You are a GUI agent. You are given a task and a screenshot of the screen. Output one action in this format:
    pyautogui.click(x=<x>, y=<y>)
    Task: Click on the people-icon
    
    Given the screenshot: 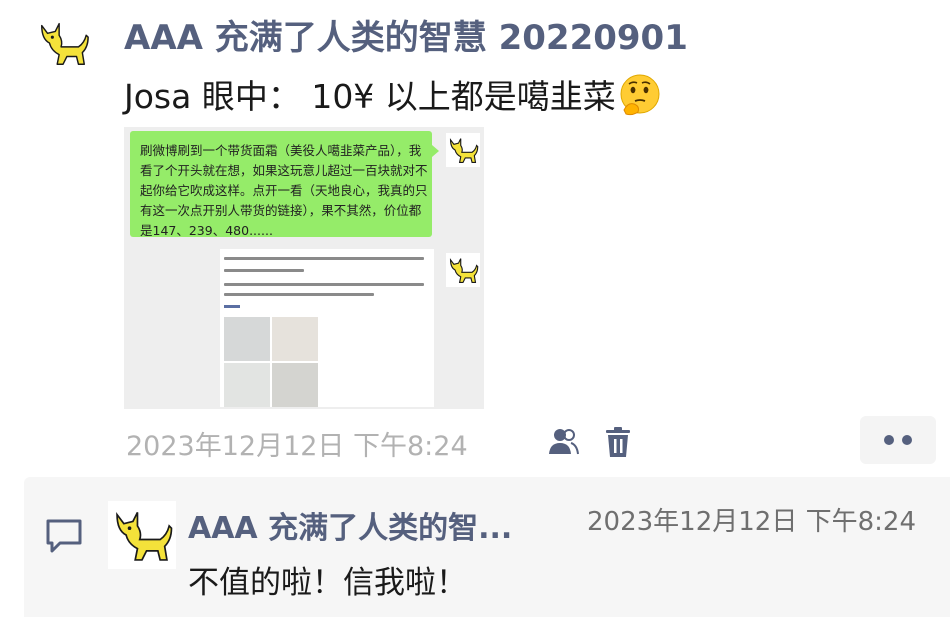 What is the action you would take?
    pyautogui.click(x=563, y=442)
    